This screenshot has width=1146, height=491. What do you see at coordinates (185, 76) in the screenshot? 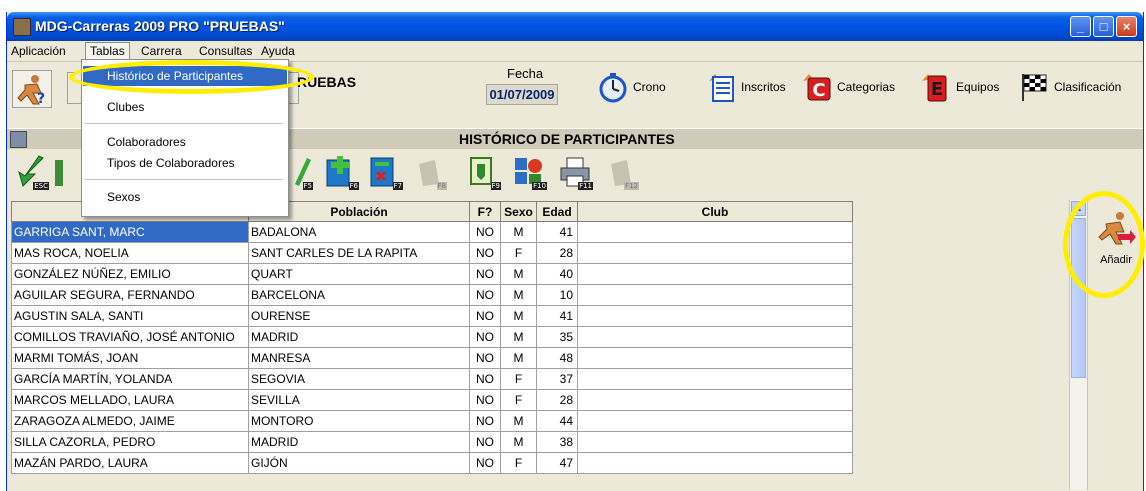
I see `menu-item-historico-participantes: Histórico de Participantes` at bounding box center [185, 76].